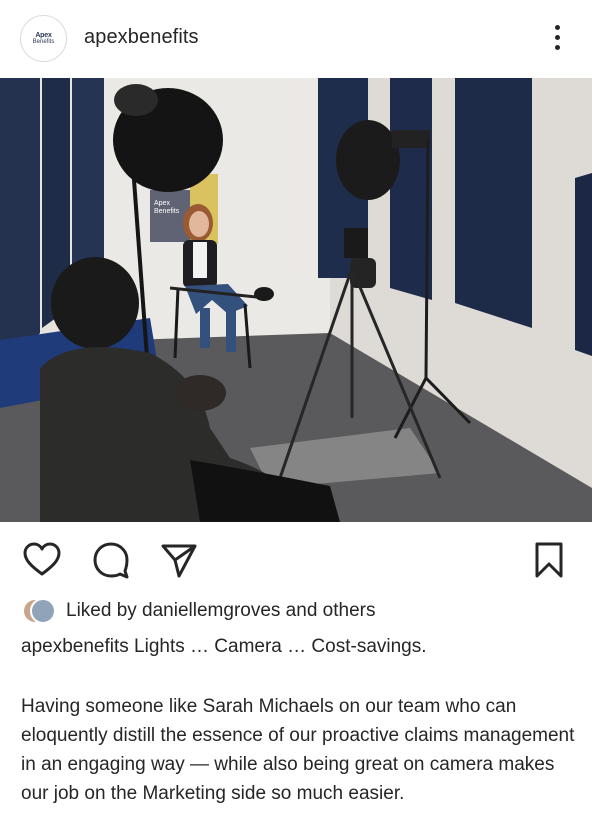  What do you see at coordinates (179, 560) in the screenshot?
I see `send-icon` at bounding box center [179, 560].